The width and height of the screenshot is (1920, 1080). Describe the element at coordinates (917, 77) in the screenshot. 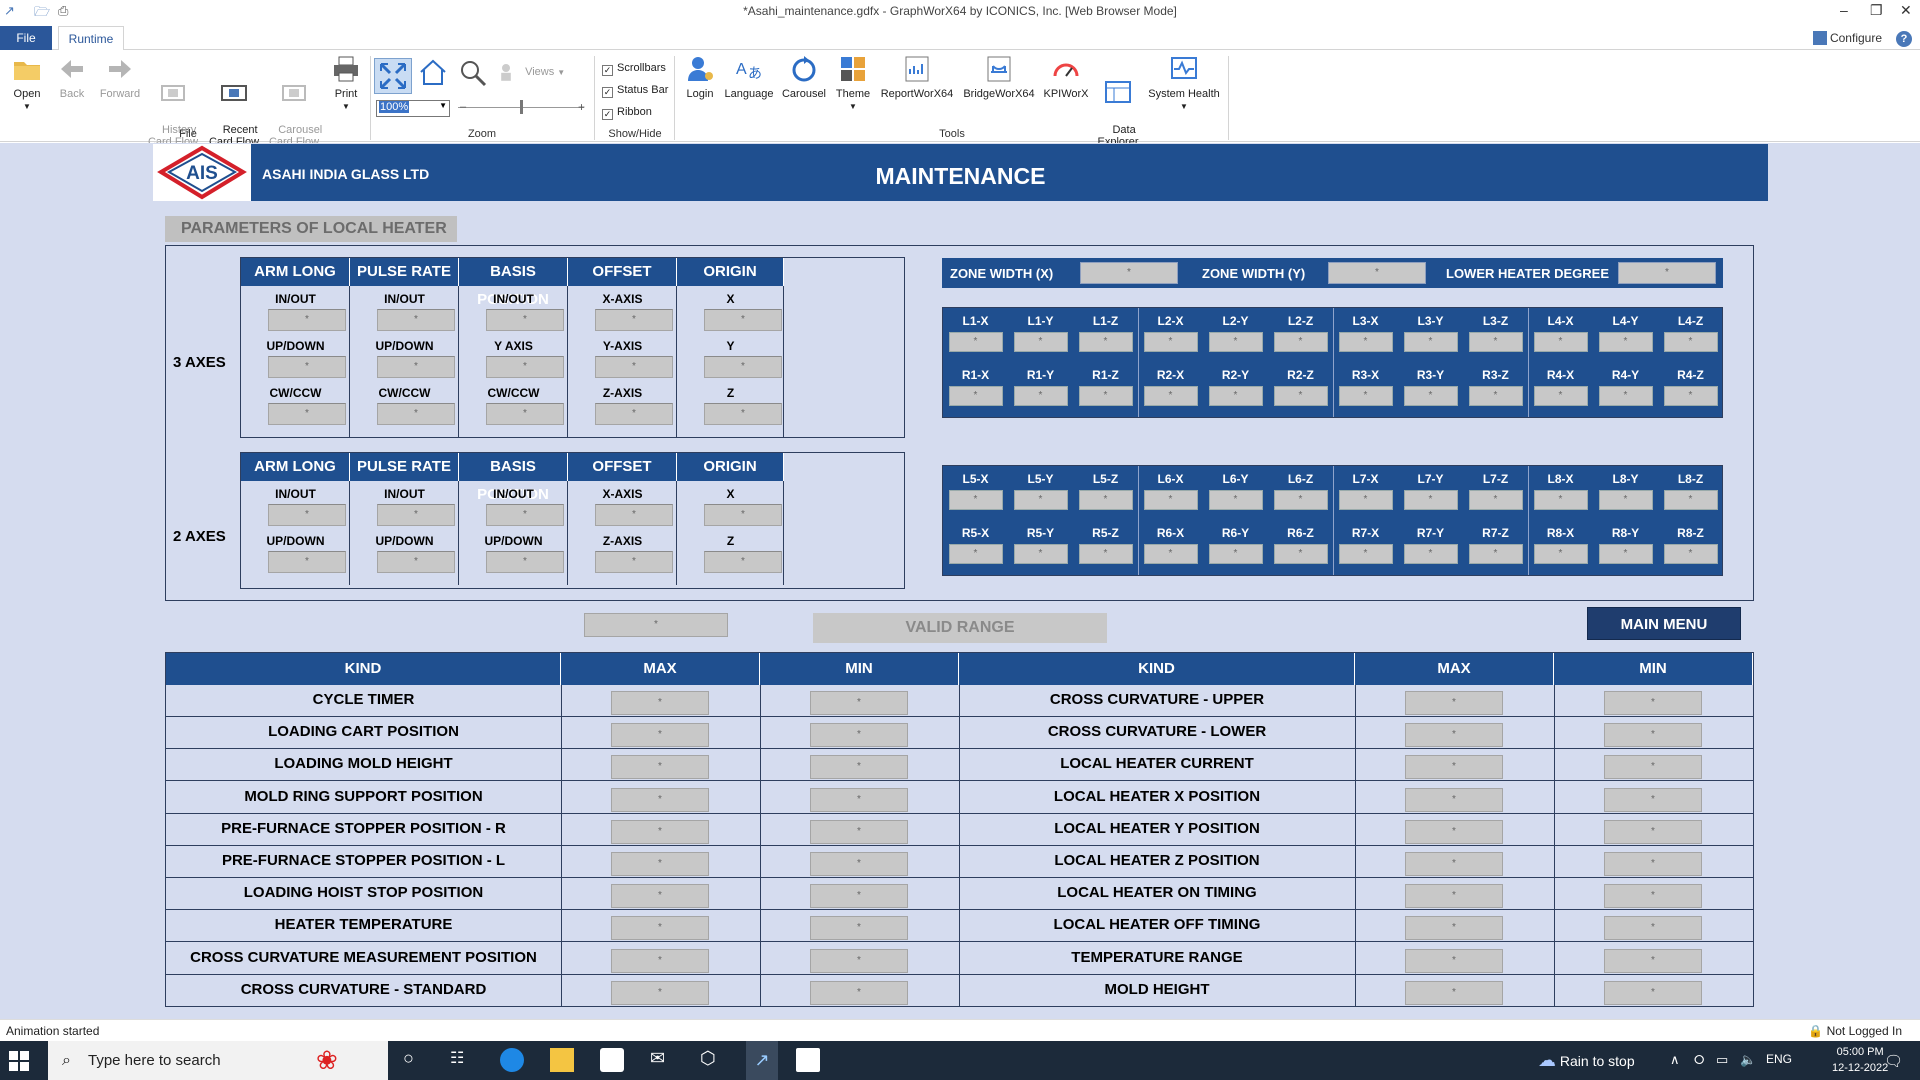

I see `reportworx-button: ReportWorX64` at that location.